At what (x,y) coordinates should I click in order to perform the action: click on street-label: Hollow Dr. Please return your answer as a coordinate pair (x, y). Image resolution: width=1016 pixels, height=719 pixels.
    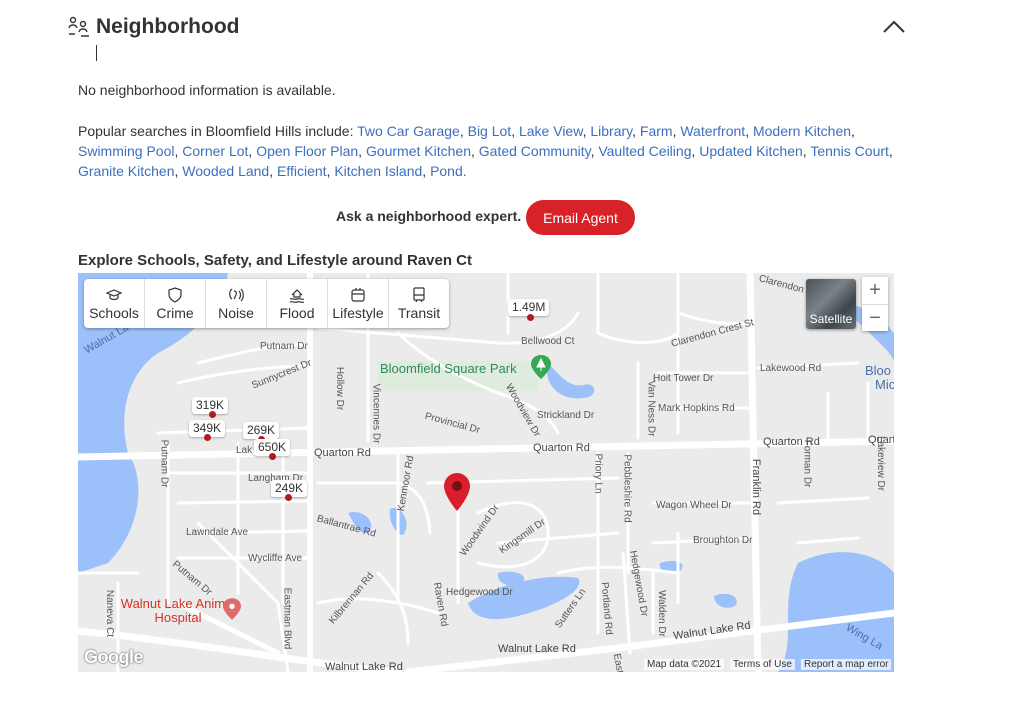
    Looking at the image, I should click on (340, 388).